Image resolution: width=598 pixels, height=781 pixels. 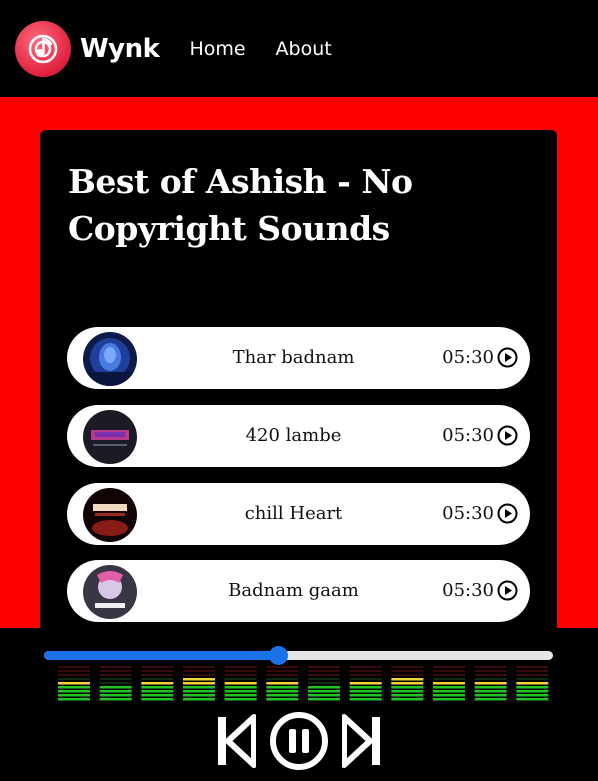 I want to click on song-title: Thar badnam, so click(x=293, y=357).